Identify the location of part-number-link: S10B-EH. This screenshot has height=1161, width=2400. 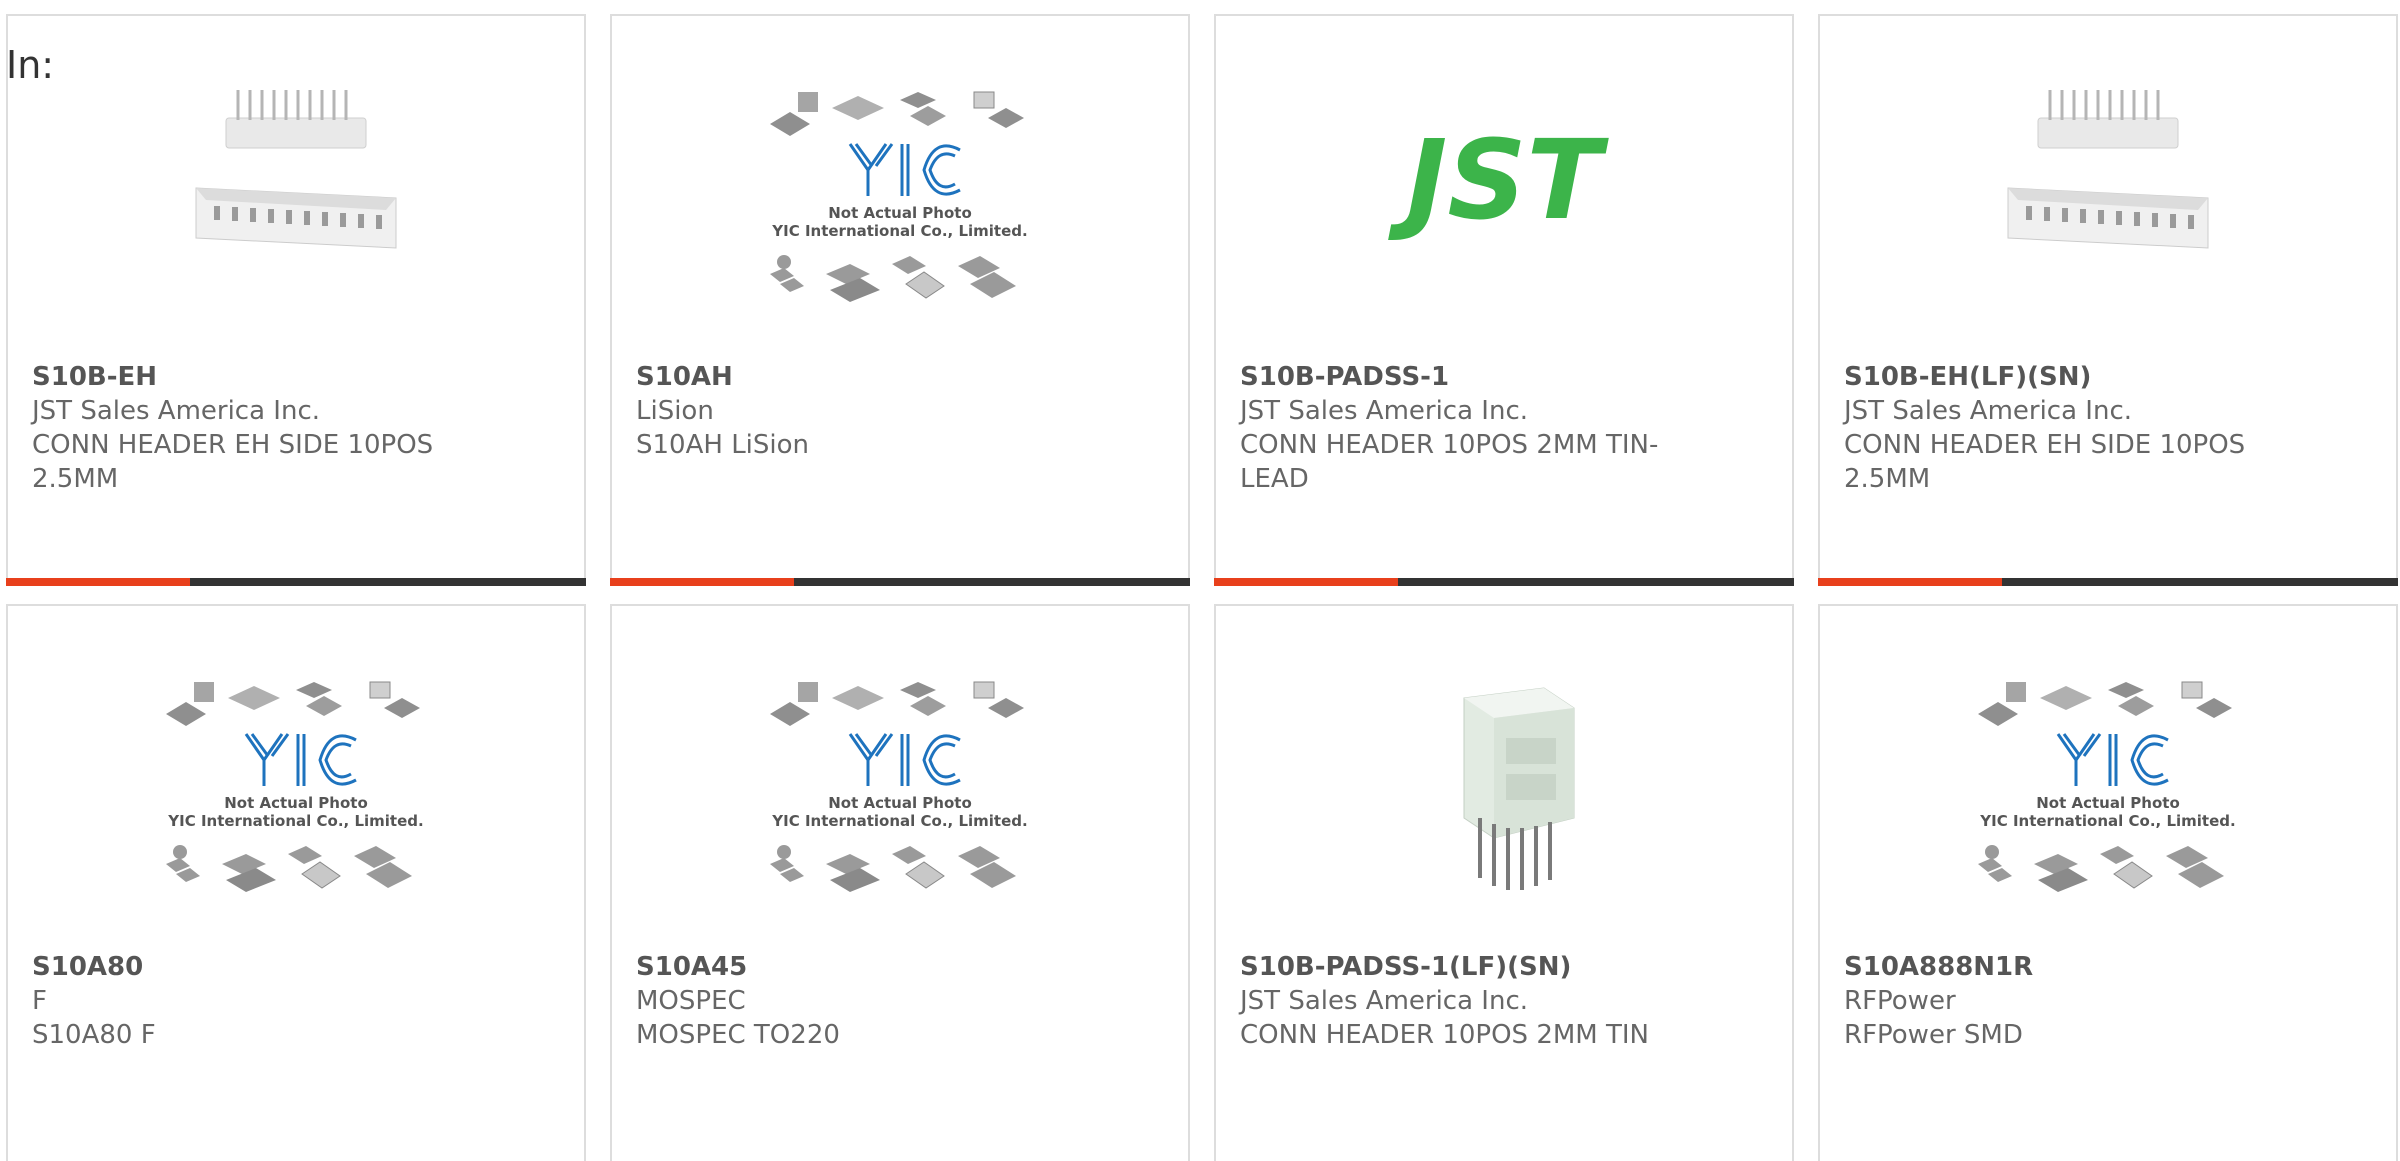
(248, 377).